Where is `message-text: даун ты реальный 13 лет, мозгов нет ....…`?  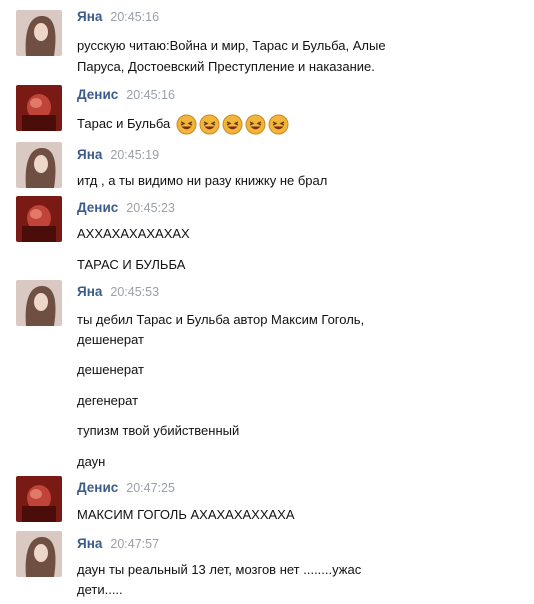
message-text: даун ты реальный 13 лет, мозгов нет ....… is located at coordinates (219, 569).